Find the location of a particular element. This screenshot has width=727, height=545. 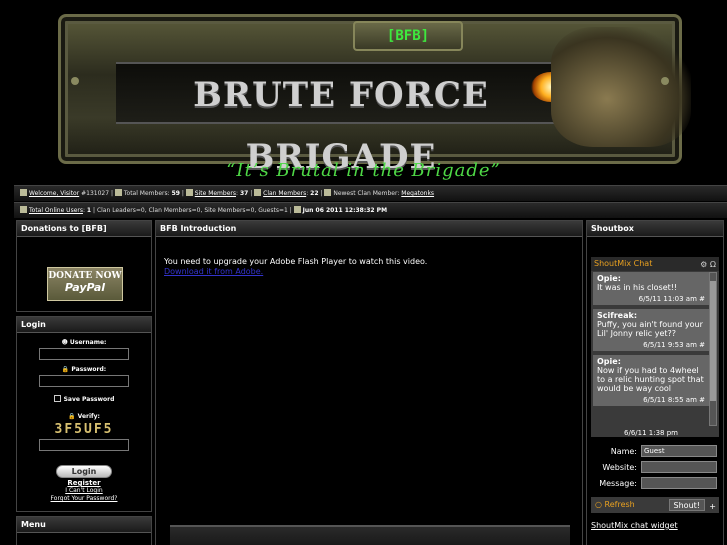

menu-title: Menu is located at coordinates (84, 525).